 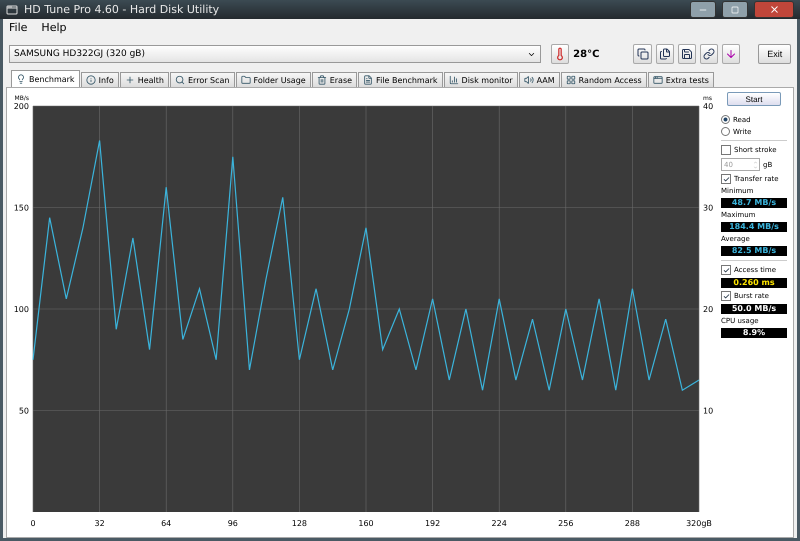 I want to click on maximize-button, so click(x=735, y=9).